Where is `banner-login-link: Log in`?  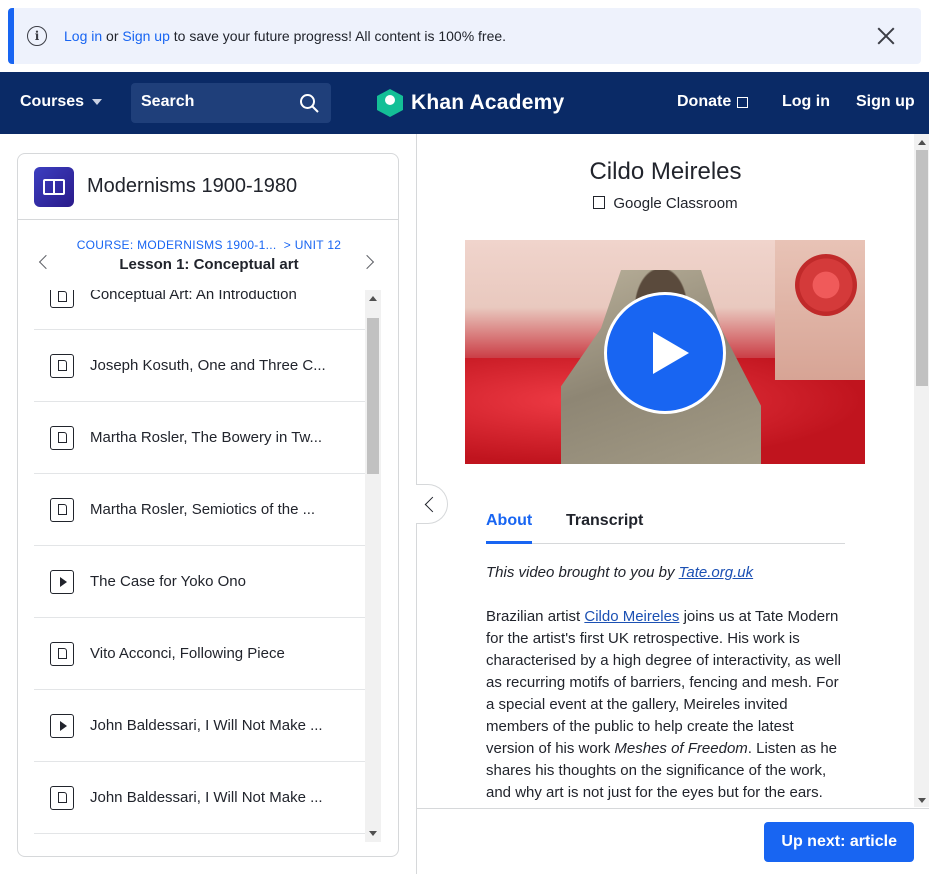
banner-login-link: Log in is located at coordinates (83, 36).